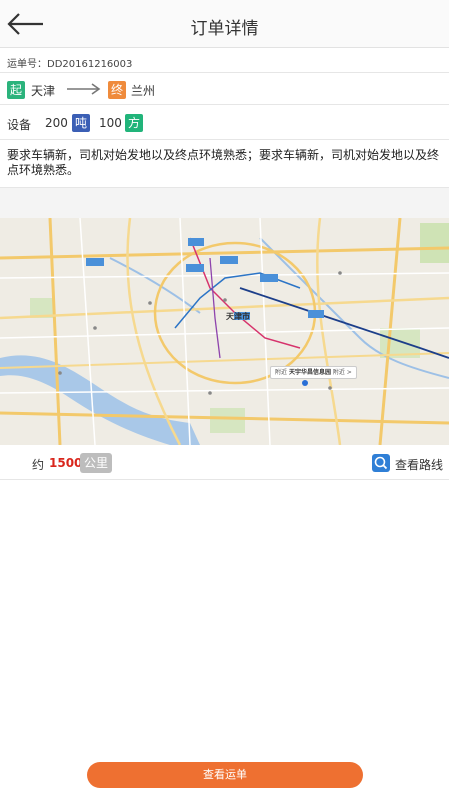 This screenshot has width=449, height=800. What do you see at coordinates (19, 125) in the screenshot?
I see `device-label: 设备` at bounding box center [19, 125].